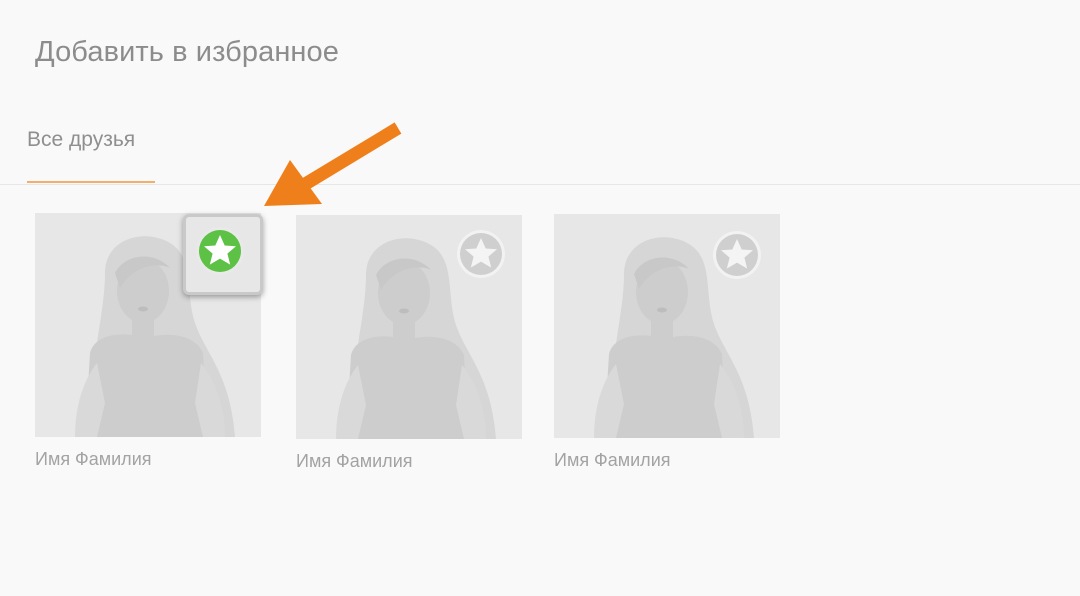 This screenshot has height=596, width=1080. What do you see at coordinates (333, 164) in the screenshot?
I see `annotation-arrow-icon` at bounding box center [333, 164].